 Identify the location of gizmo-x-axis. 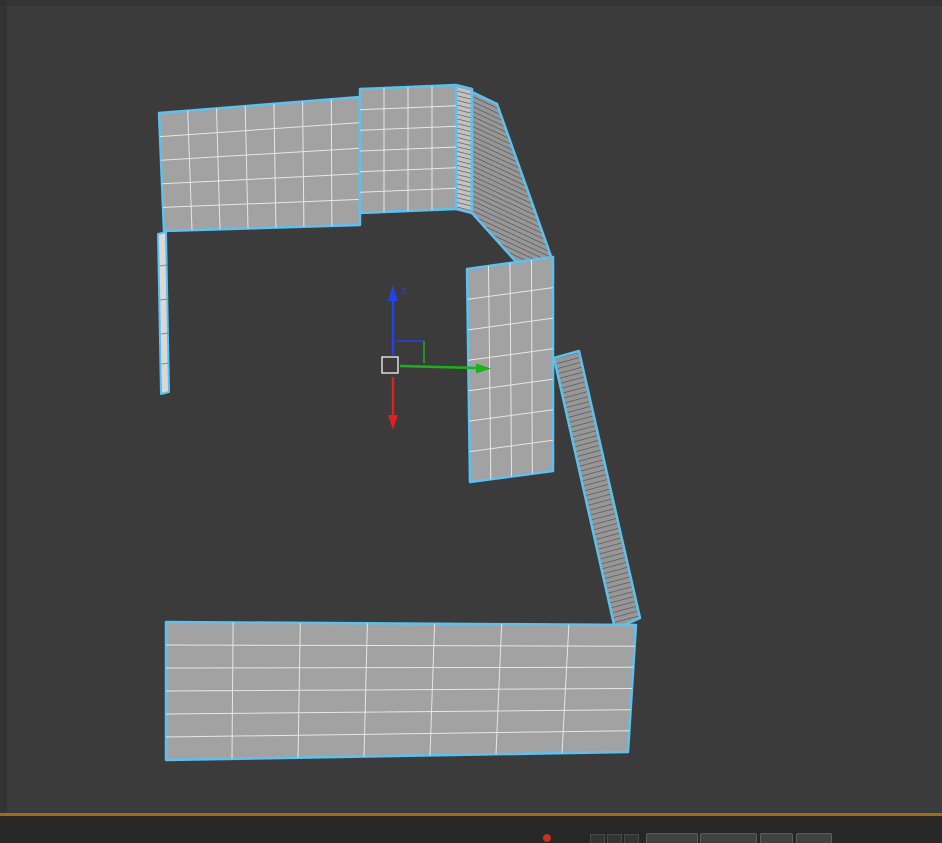
(393, 403).